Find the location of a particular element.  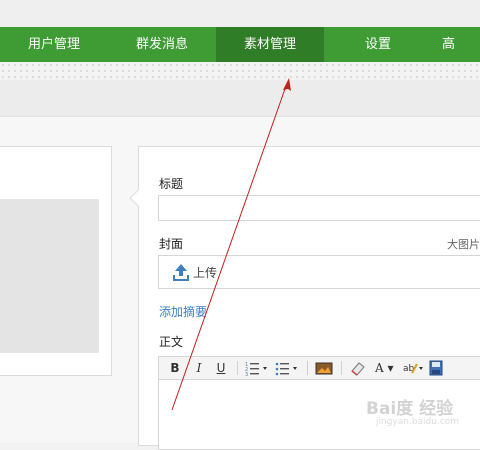

font-color-icon: A ▾ is located at coordinates (387, 368).